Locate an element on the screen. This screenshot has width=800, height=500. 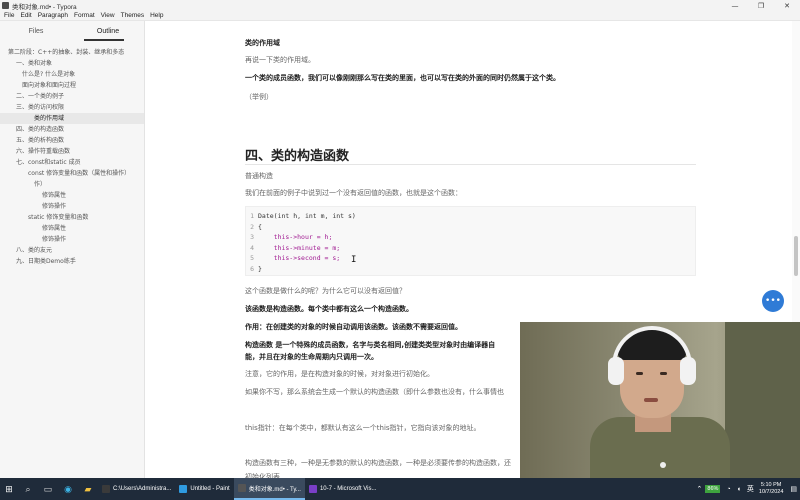
battery-indicator: 86% is located at coordinates (713, 489).